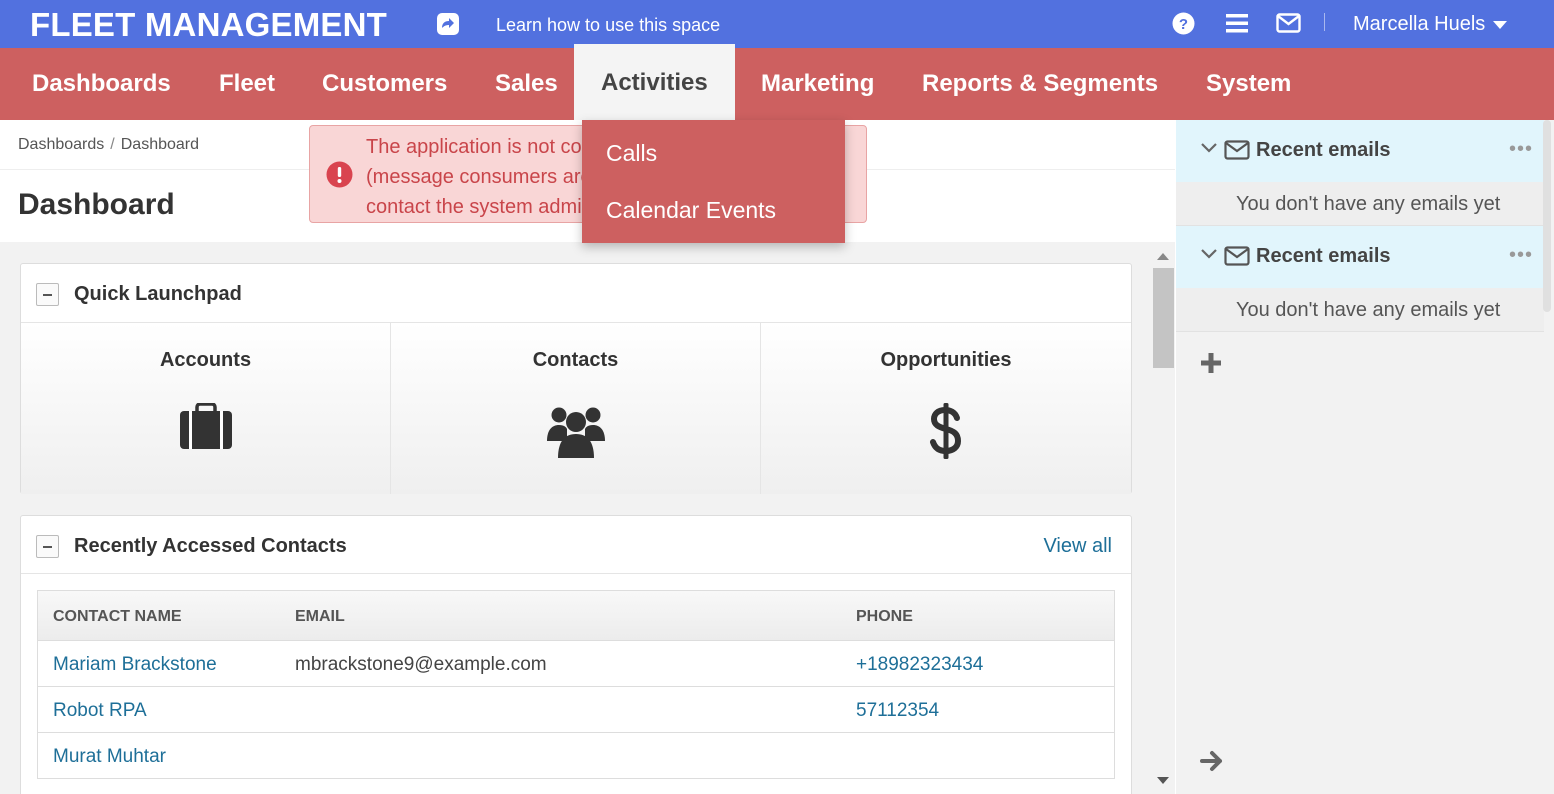  I want to click on help-icon: ?, so click(1183, 23).